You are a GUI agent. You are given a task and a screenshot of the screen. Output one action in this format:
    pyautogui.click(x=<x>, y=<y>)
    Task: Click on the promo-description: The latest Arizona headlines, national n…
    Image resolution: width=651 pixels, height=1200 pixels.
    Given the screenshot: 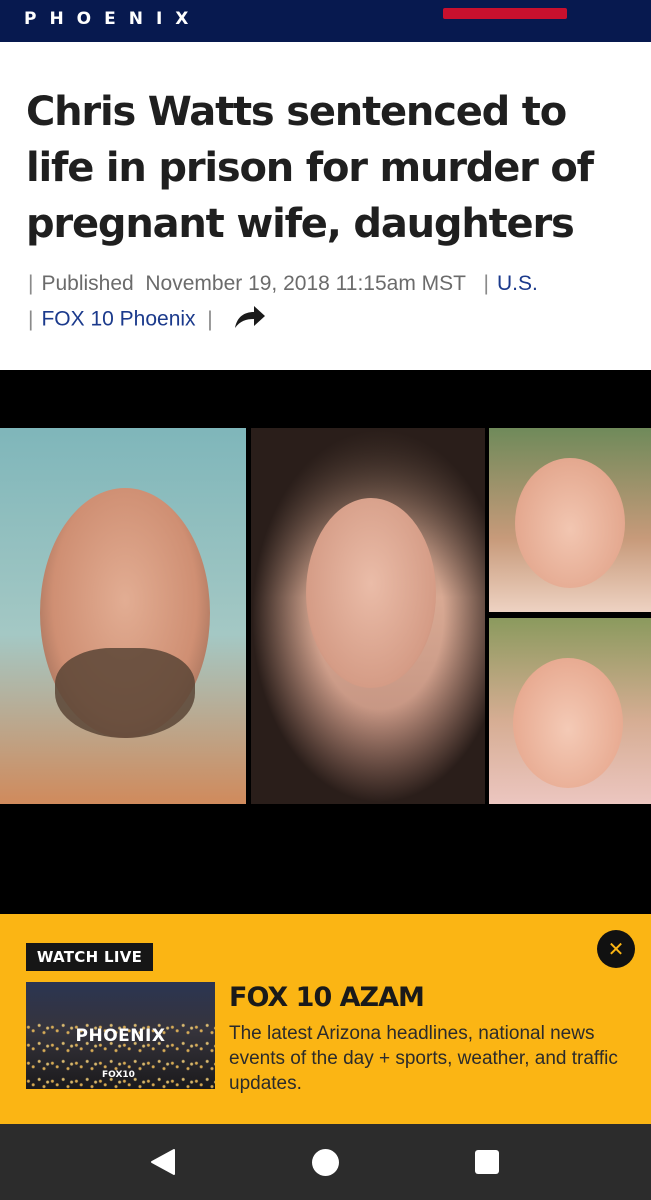 What is the action you would take?
    pyautogui.click(x=423, y=1058)
    